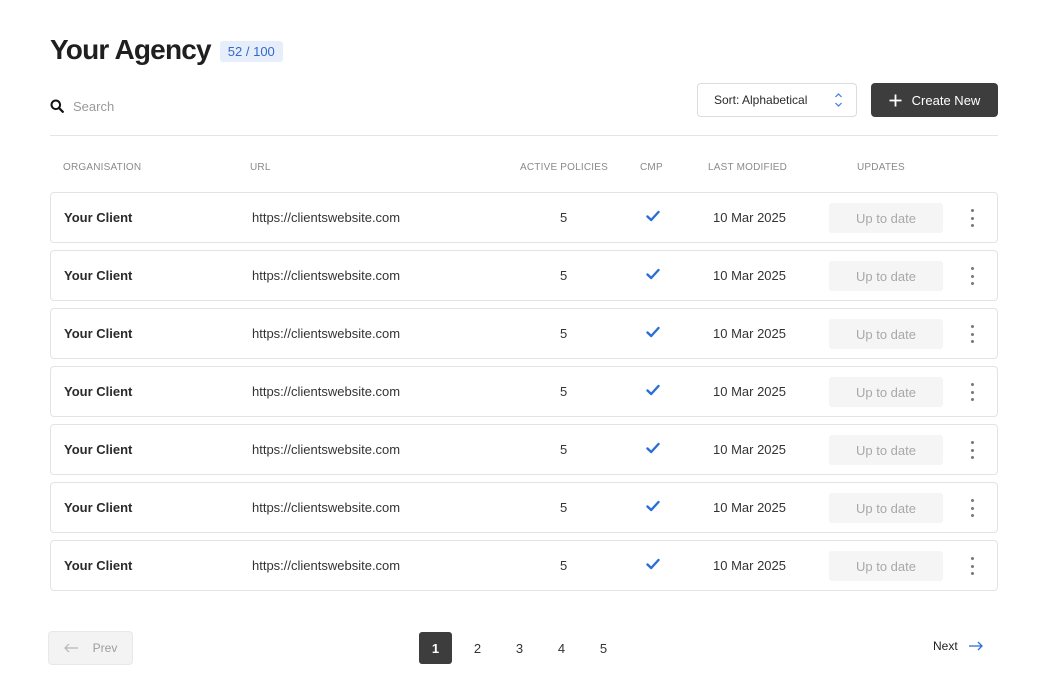 This screenshot has width=1040, height=700. Describe the element at coordinates (435, 648) in the screenshot. I see `page-button-1: 1` at that location.